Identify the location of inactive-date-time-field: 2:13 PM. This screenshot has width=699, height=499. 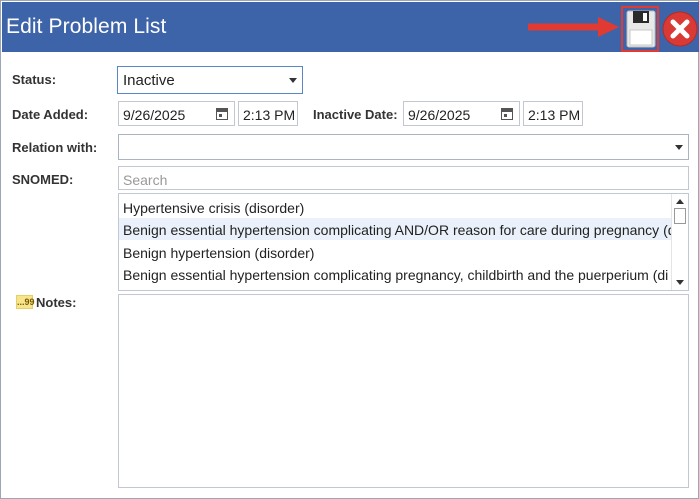
(553, 113).